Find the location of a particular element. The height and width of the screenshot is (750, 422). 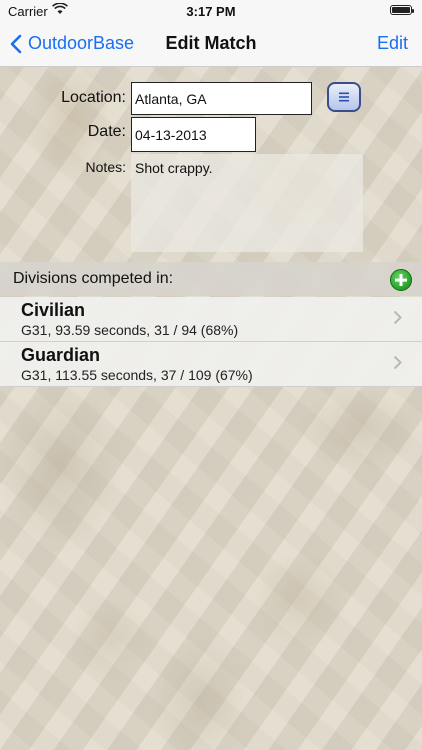

add-division-button is located at coordinates (401, 280).